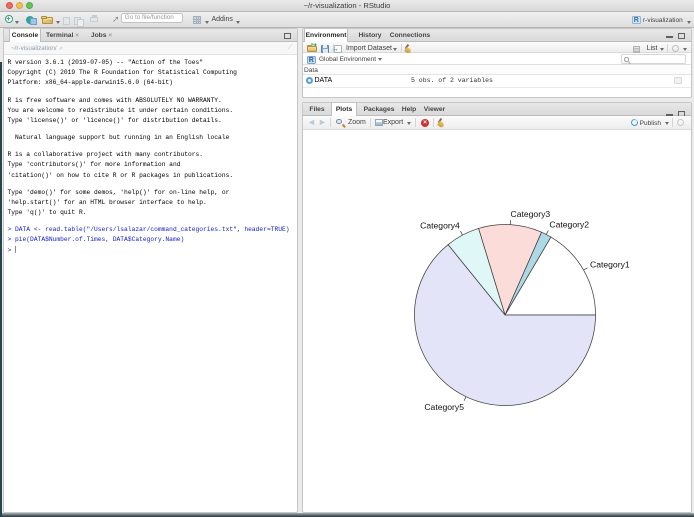 This screenshot has width=694, height=517. Describe the element at coordinates (440, 226) in the screenshot. I see `svg-text: Category4` at that location.